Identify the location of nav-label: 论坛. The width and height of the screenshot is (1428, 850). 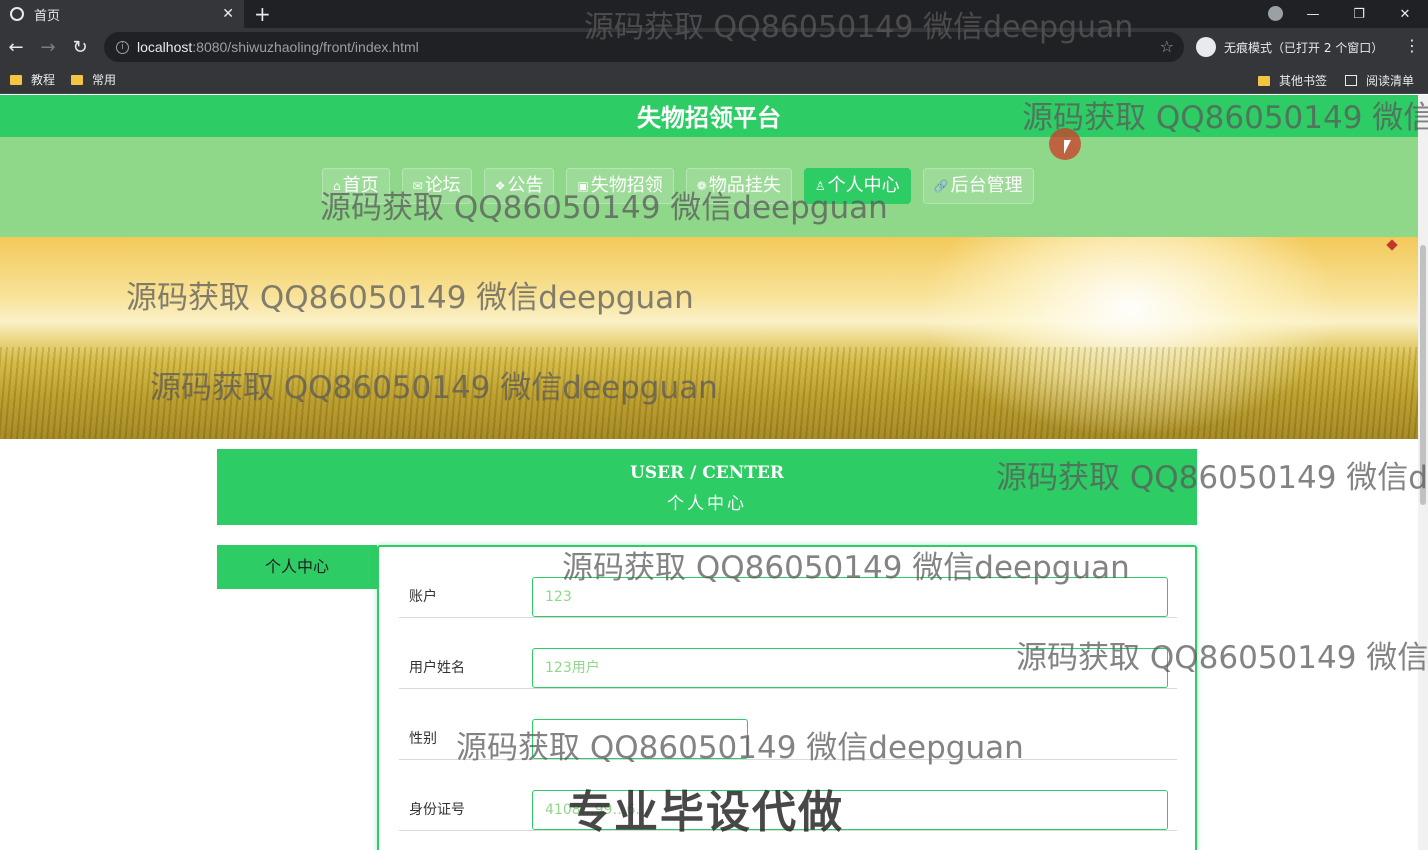
(442, 185).